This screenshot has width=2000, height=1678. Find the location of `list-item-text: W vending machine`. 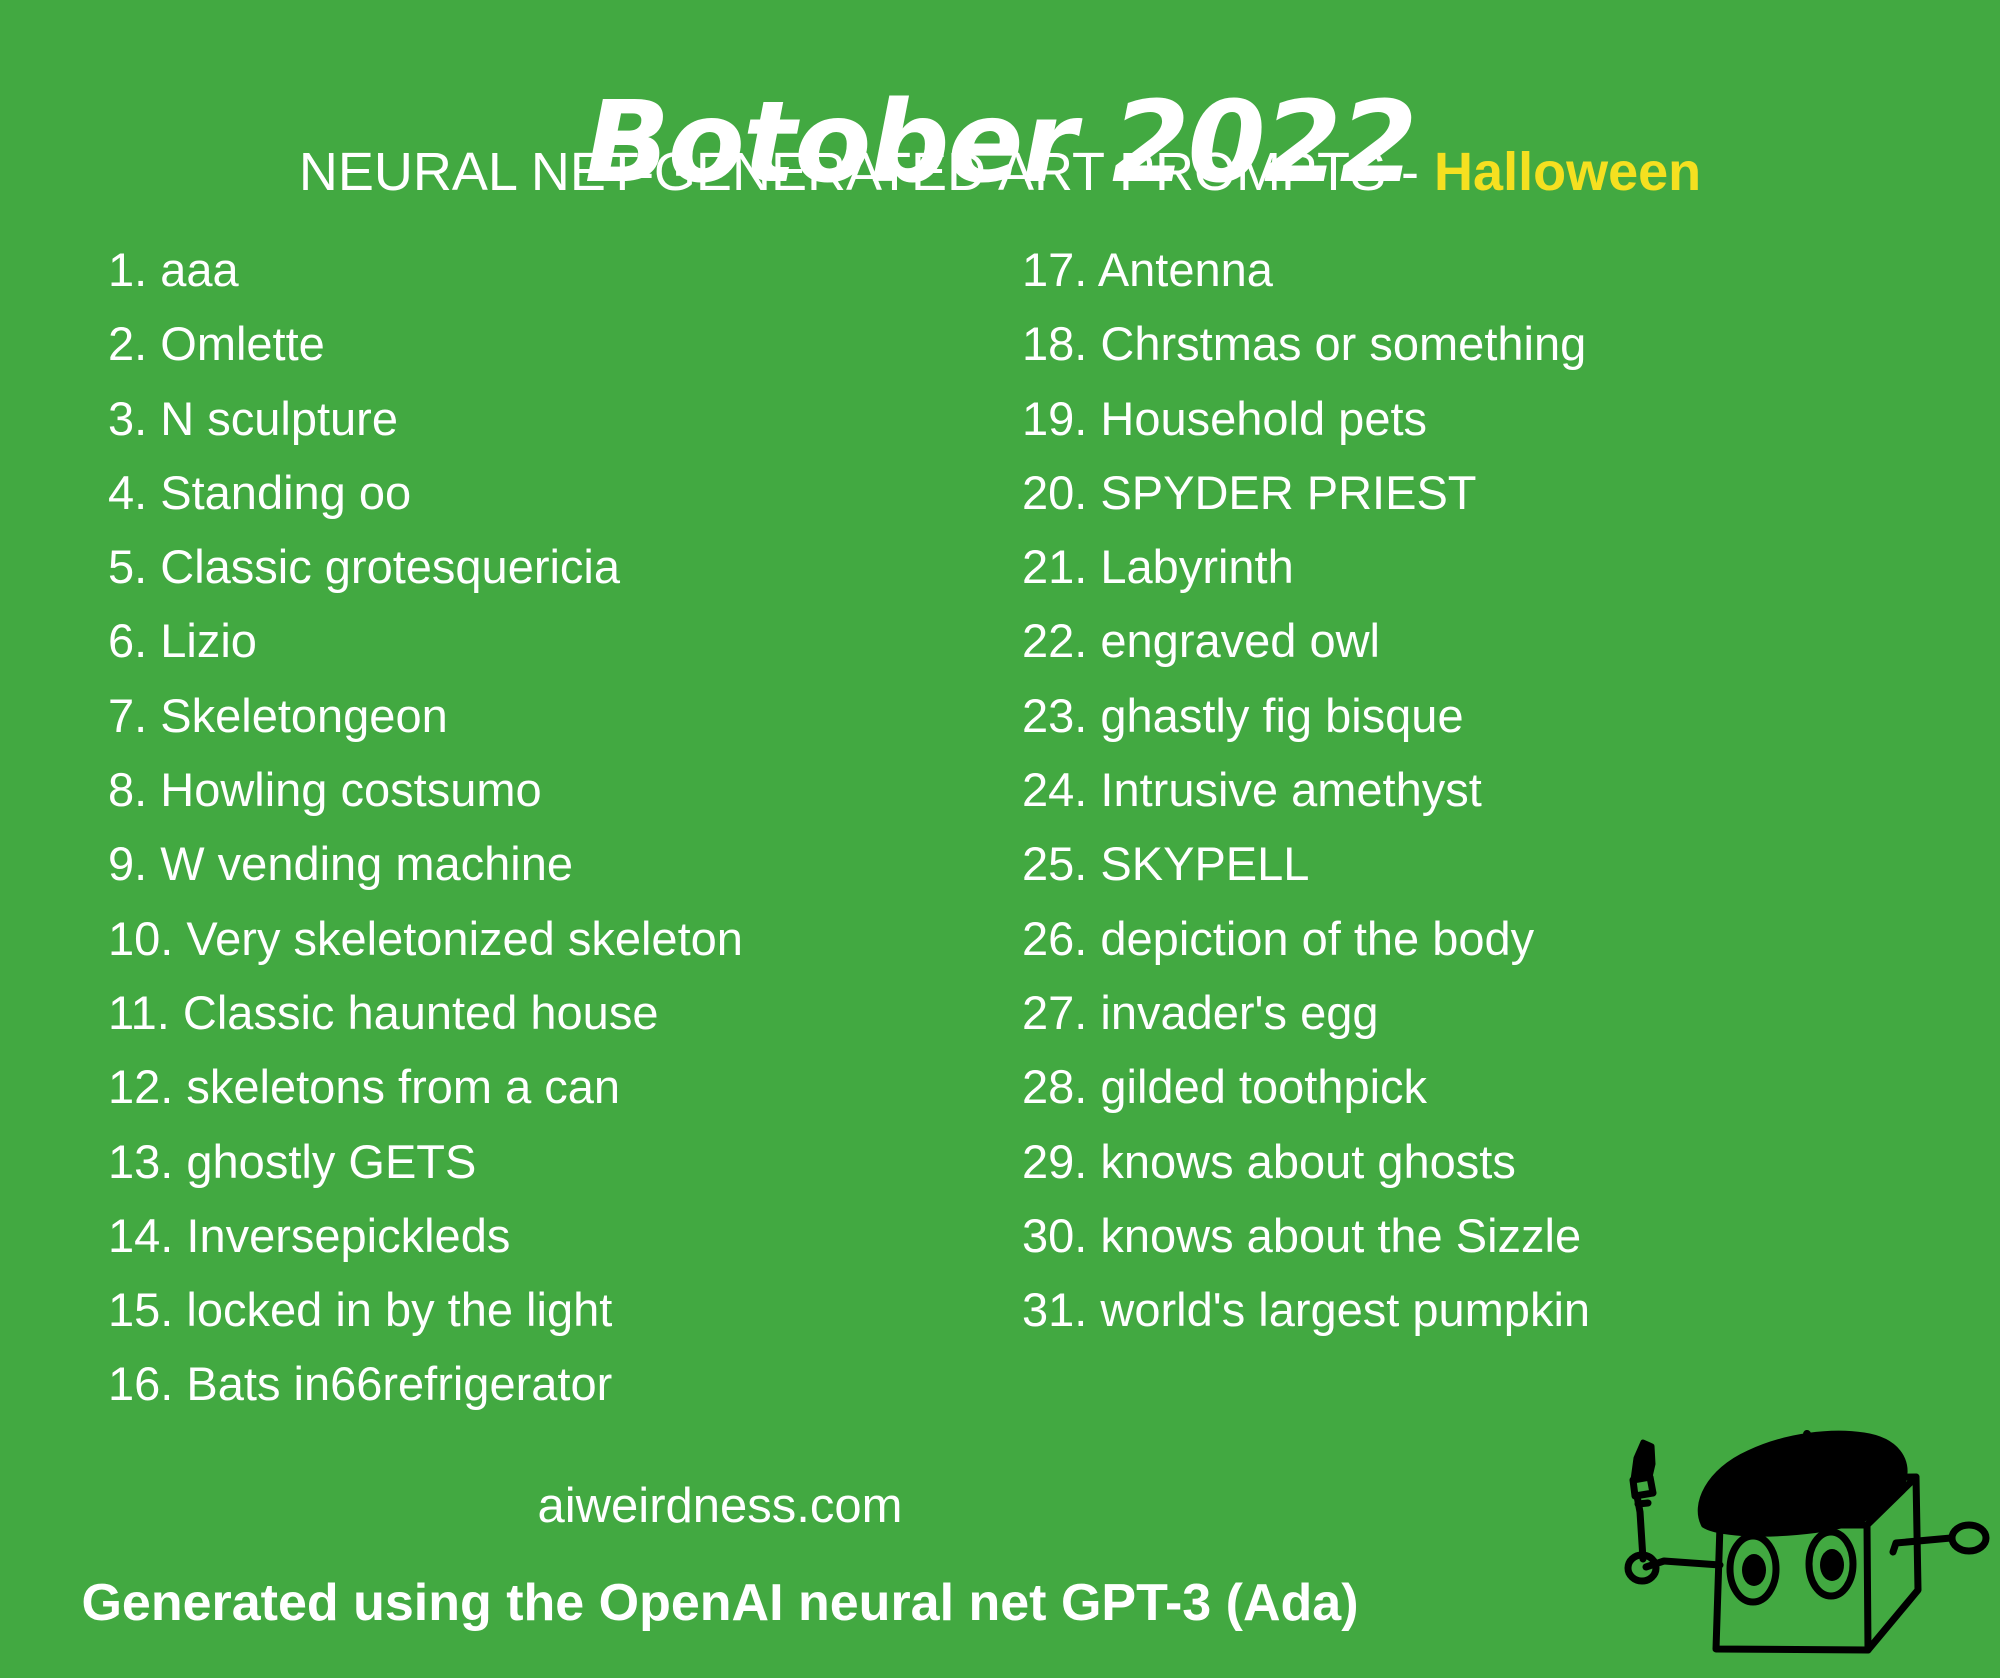

list-item-text: W vending machine is located at coordinates (367, 864).